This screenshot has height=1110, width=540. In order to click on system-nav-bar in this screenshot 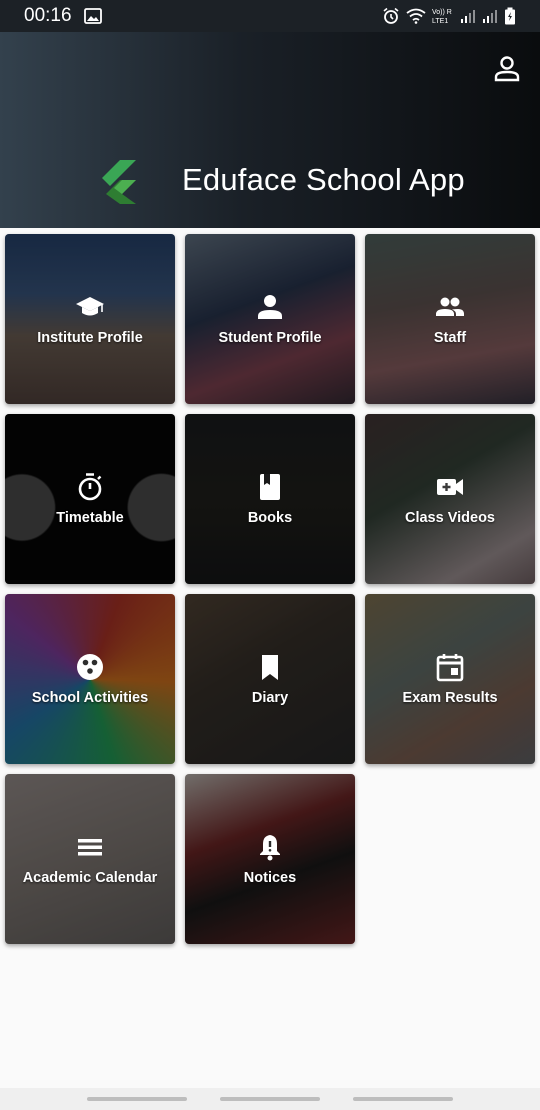, I will do `click(270, 1099)`.